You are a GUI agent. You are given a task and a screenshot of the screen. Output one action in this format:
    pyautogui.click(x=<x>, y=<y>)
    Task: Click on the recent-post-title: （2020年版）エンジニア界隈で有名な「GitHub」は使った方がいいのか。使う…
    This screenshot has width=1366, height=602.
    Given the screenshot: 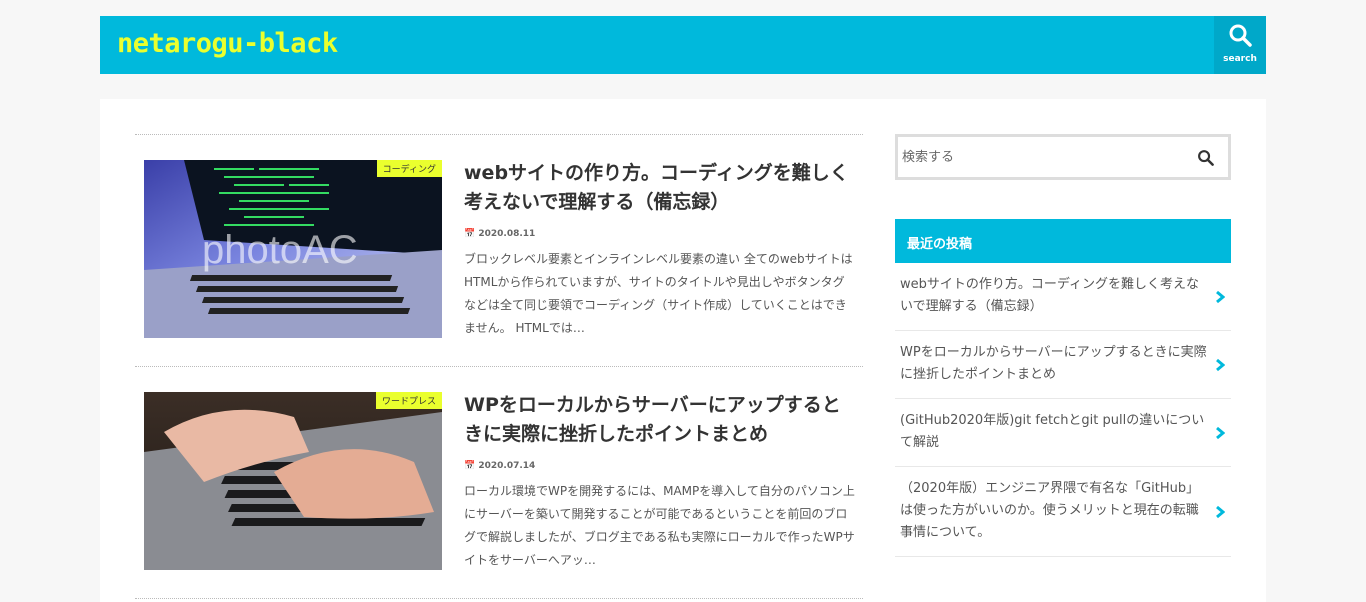 What is the action you would take?
    pyautogui.click(x=1049, y=510)
    